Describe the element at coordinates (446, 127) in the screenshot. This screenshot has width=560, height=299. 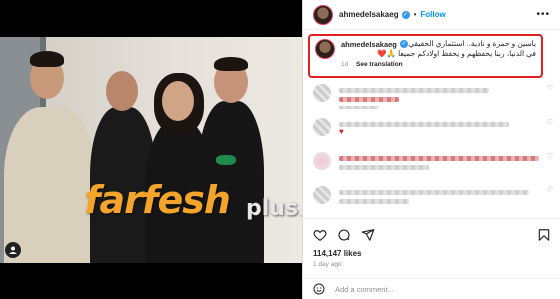
I see `comment-body: ♥` at that location.